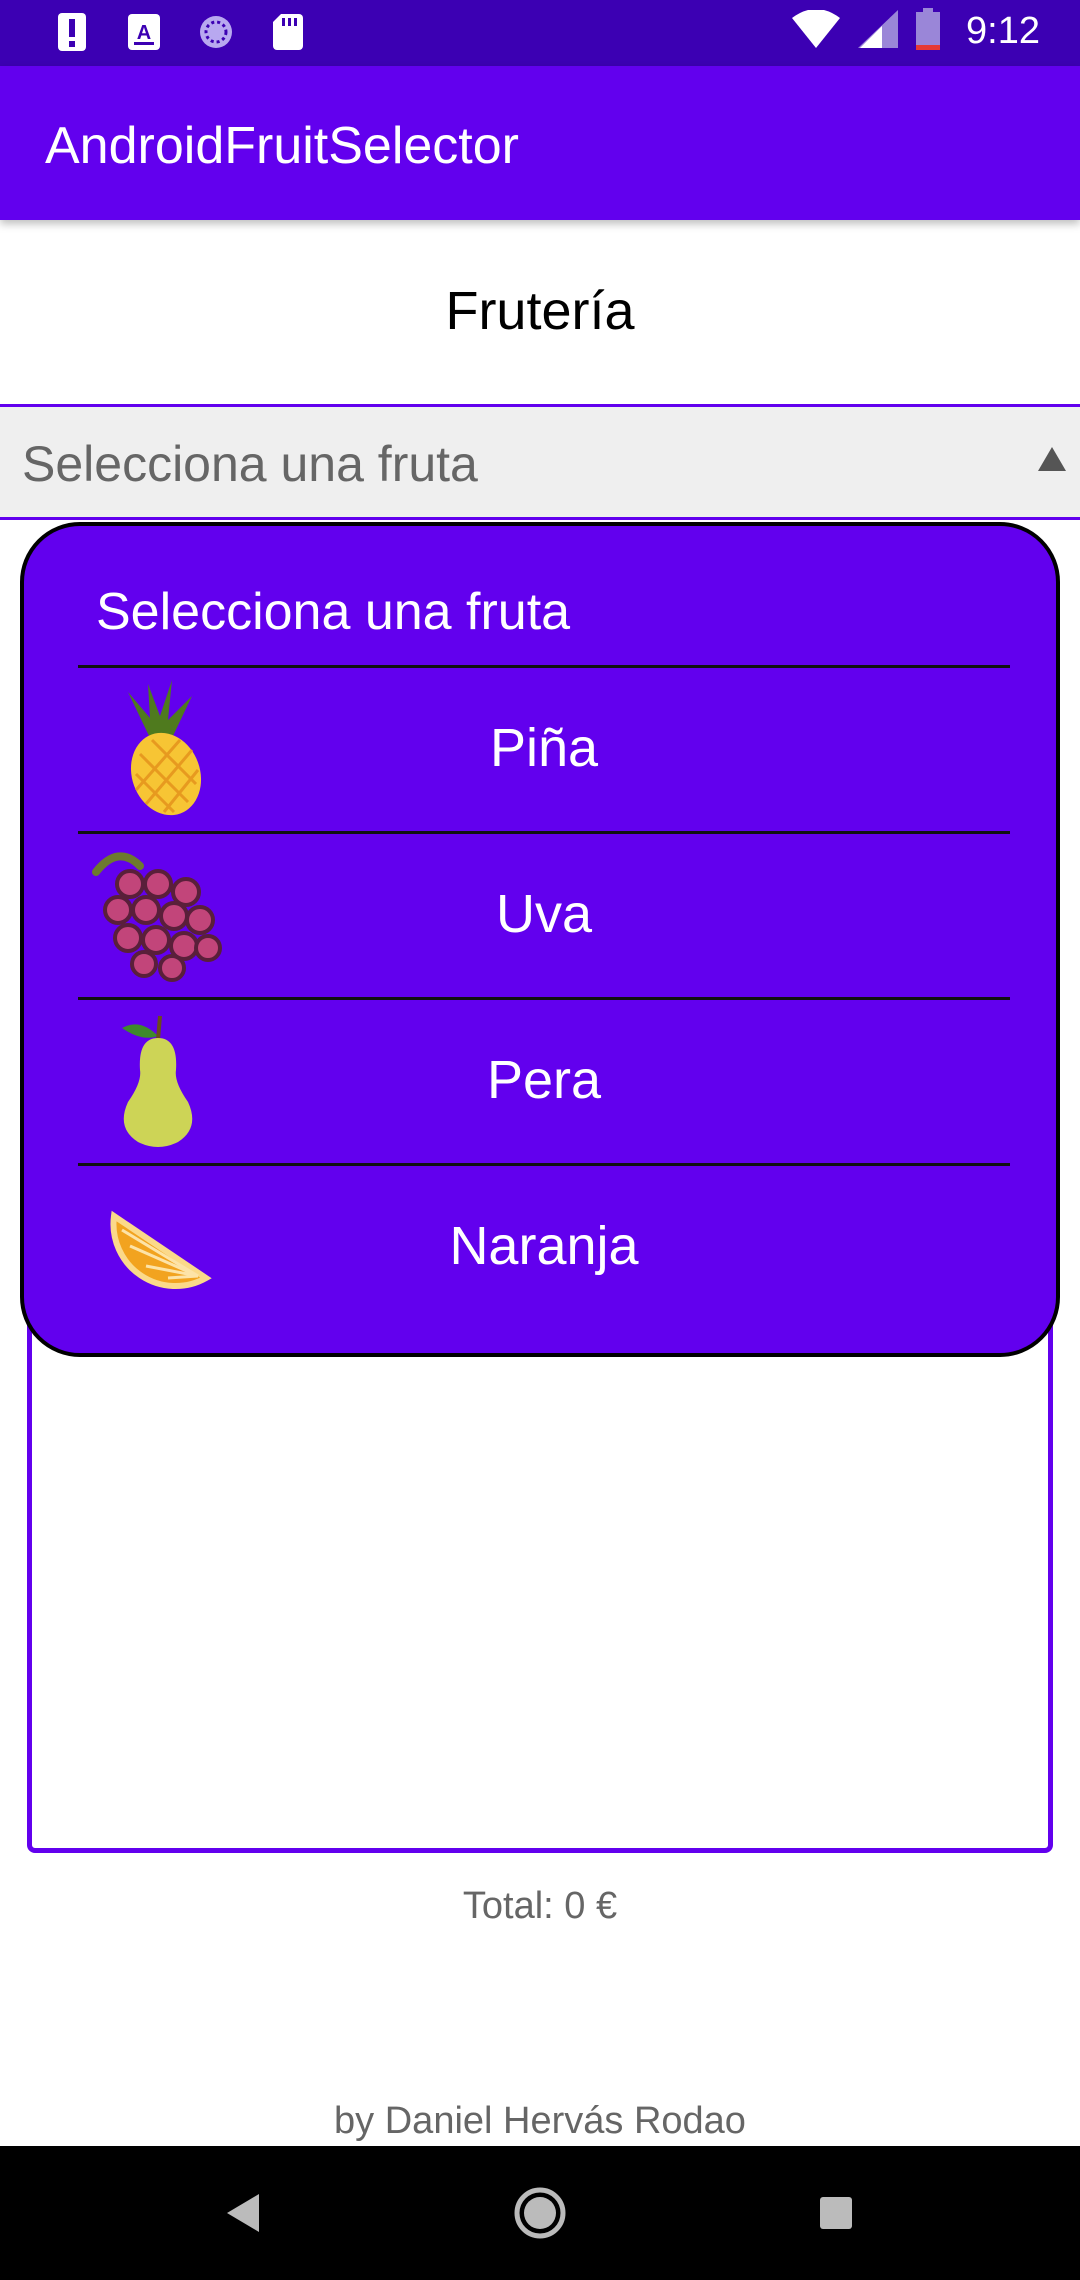  I want to click on option-pera: Pera, so click(544, 1080).